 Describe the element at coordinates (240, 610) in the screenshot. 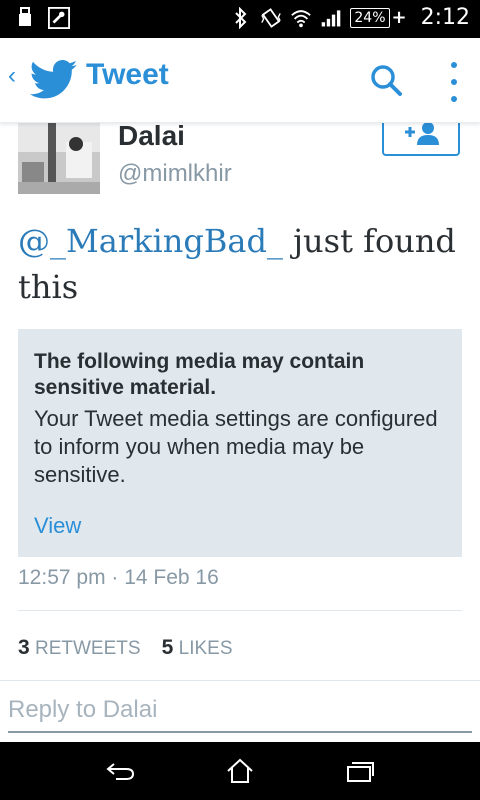

I see `divider` at that location.